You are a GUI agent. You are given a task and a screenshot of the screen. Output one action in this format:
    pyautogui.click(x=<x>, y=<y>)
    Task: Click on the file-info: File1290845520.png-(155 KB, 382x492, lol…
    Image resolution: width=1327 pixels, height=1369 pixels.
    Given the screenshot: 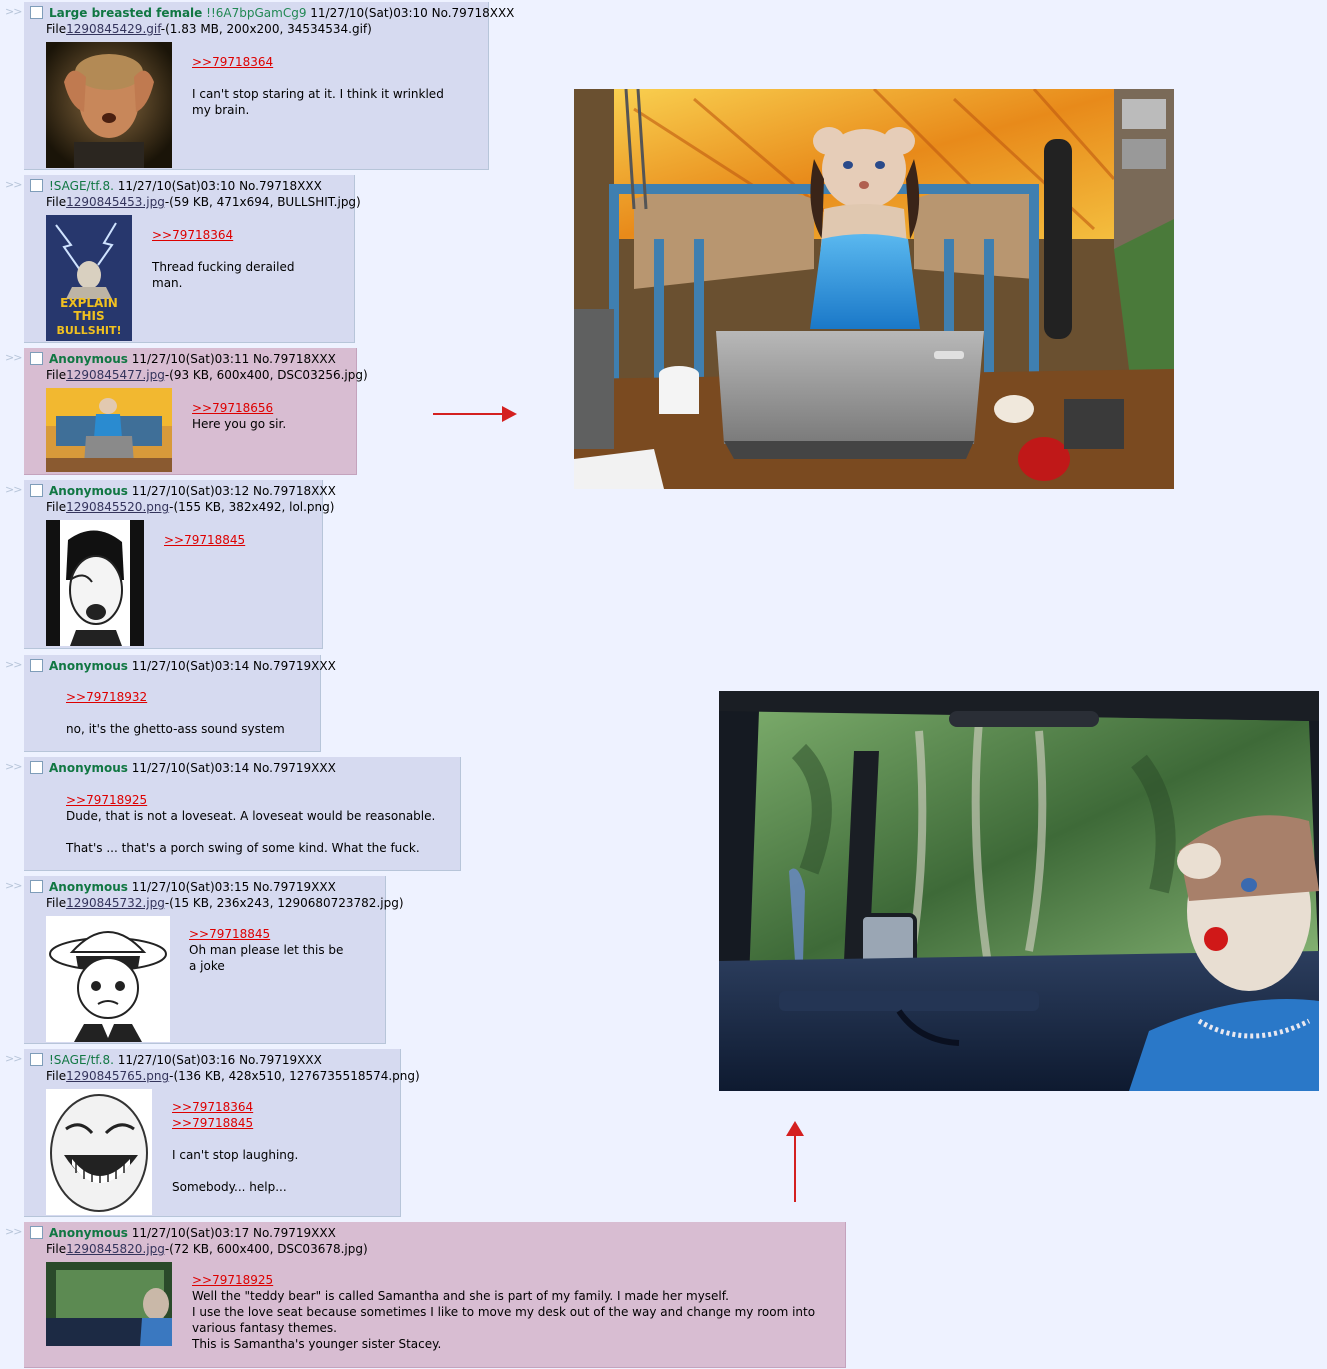 What is the action you would take?
    pyautogui.click(x=190, y=507)
    